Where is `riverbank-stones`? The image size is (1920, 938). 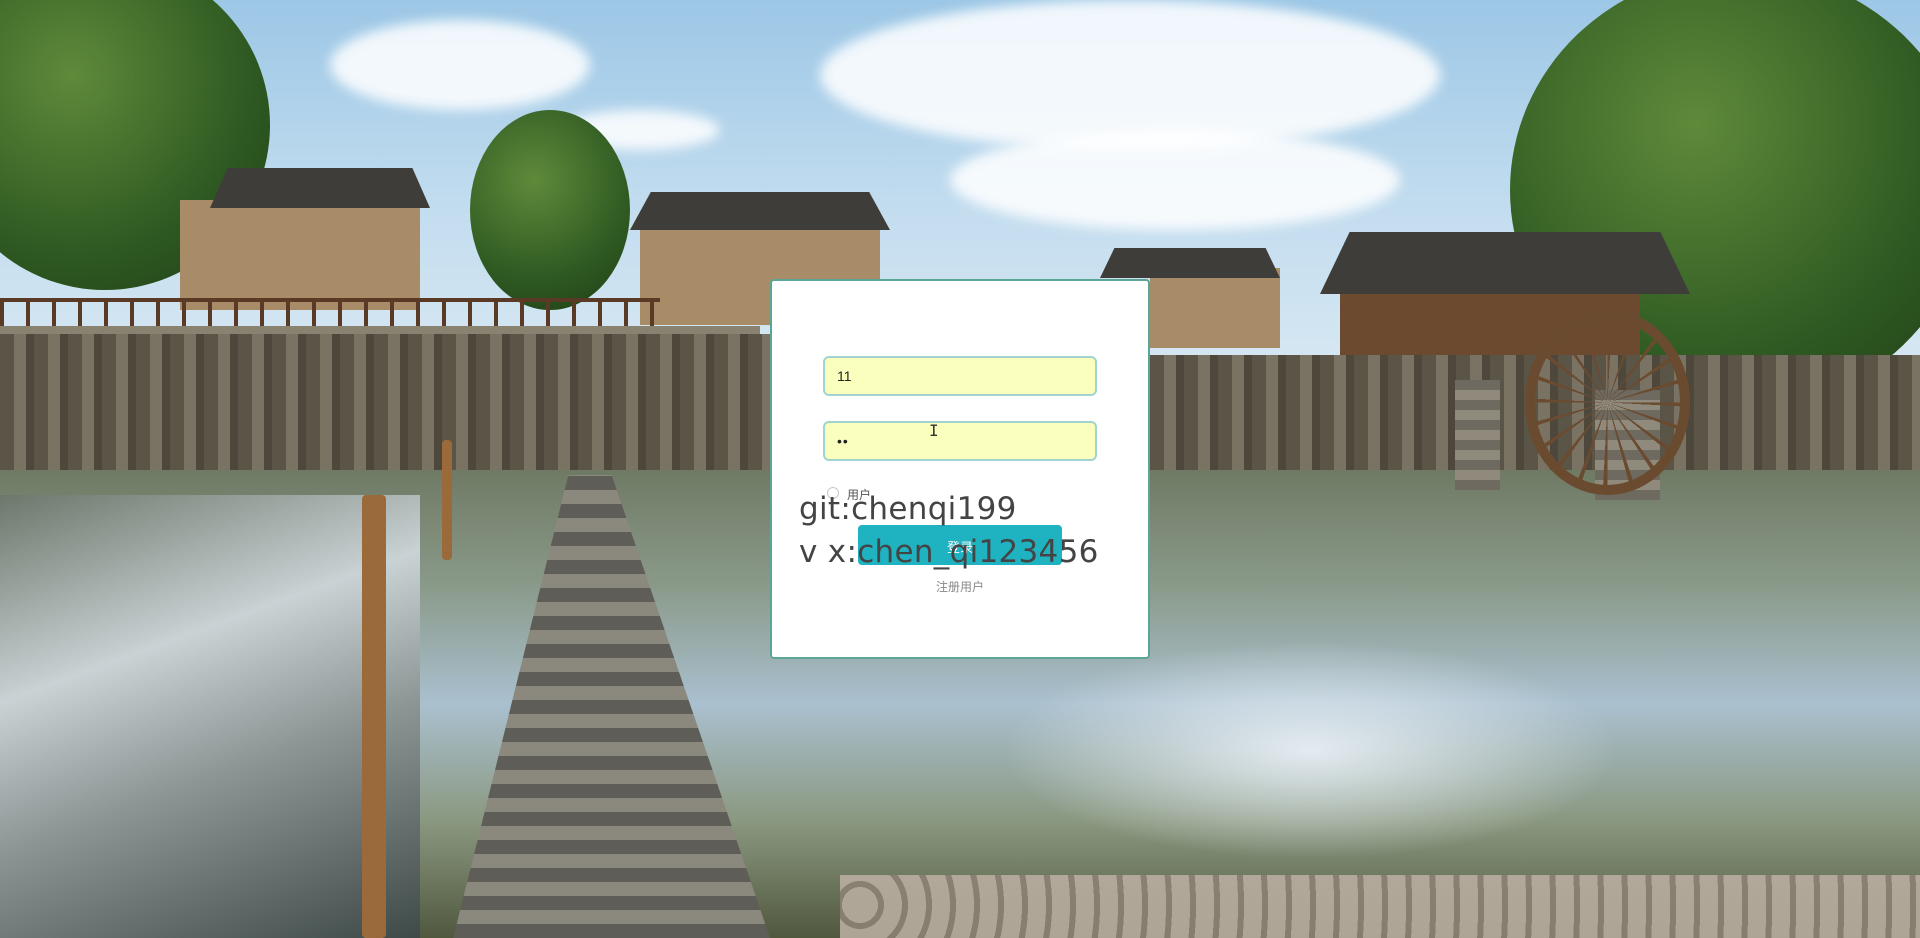 riverbank-stones is located at coordinates (1380, 906).